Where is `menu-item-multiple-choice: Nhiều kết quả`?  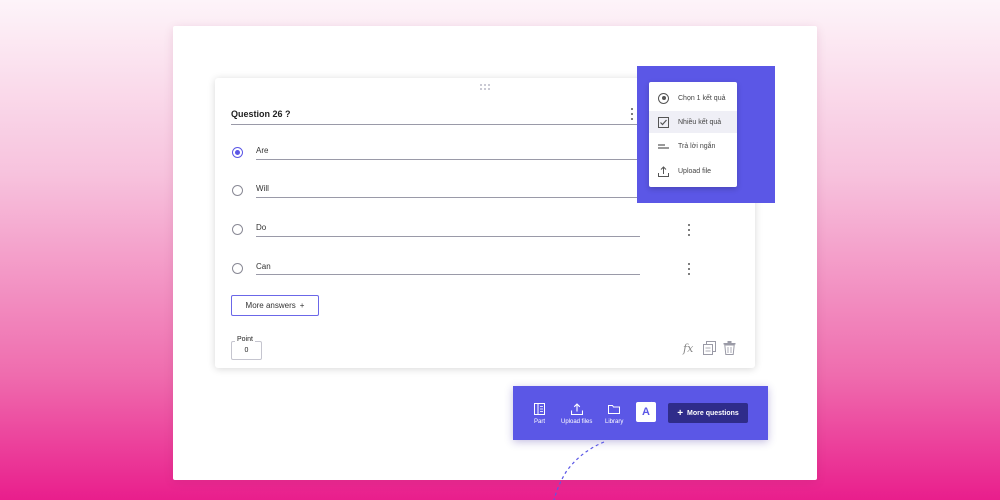 menu-item-multiple-choice: Nhiều kết quả is located at coordinates (693, 122).